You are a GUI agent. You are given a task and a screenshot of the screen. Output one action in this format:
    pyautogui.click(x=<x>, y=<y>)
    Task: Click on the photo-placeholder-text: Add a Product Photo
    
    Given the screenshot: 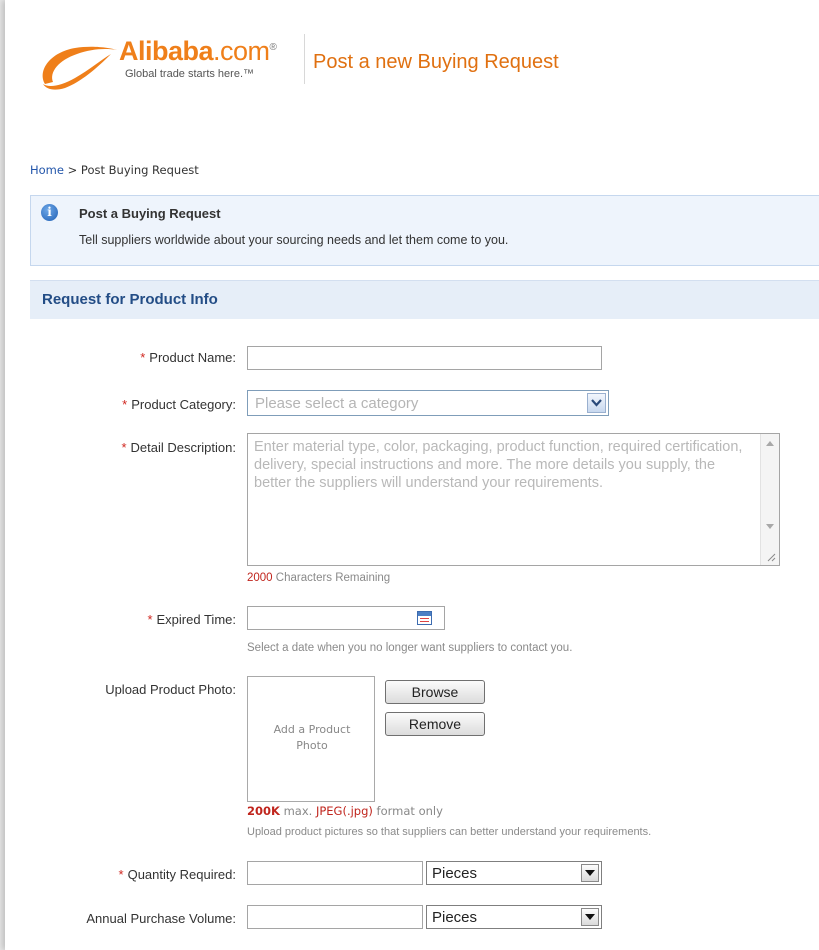 What is the action you would take?
    pyautogui.click(x=312, y=737)
    